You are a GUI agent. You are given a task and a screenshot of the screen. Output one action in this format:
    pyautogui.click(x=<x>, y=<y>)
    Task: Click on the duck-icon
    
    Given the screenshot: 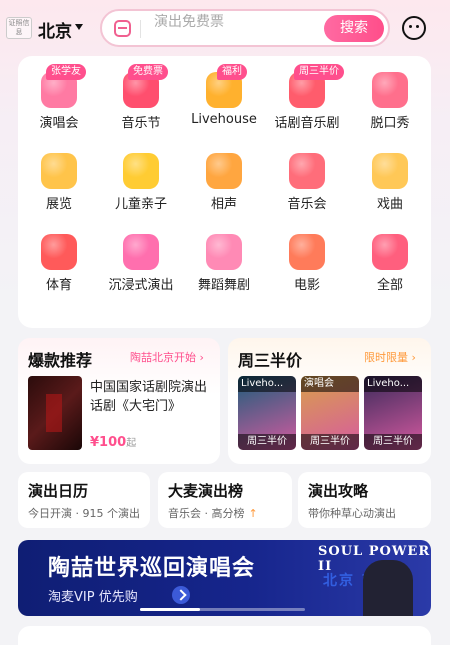 What is the action you would take?
    pyautogui.click(x=141, y=171)
    